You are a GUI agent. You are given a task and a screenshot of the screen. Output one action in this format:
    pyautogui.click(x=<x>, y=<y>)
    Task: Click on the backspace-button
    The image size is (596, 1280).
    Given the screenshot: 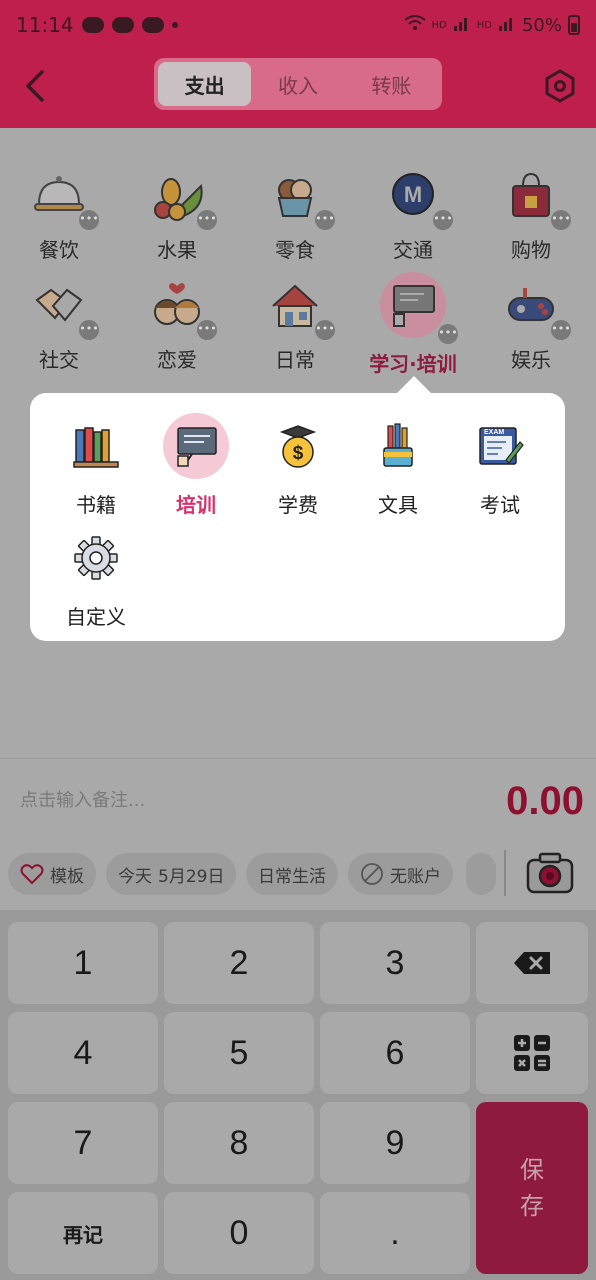 What is the action you would take?
    pyautogui.click(x=532, y=963)
    